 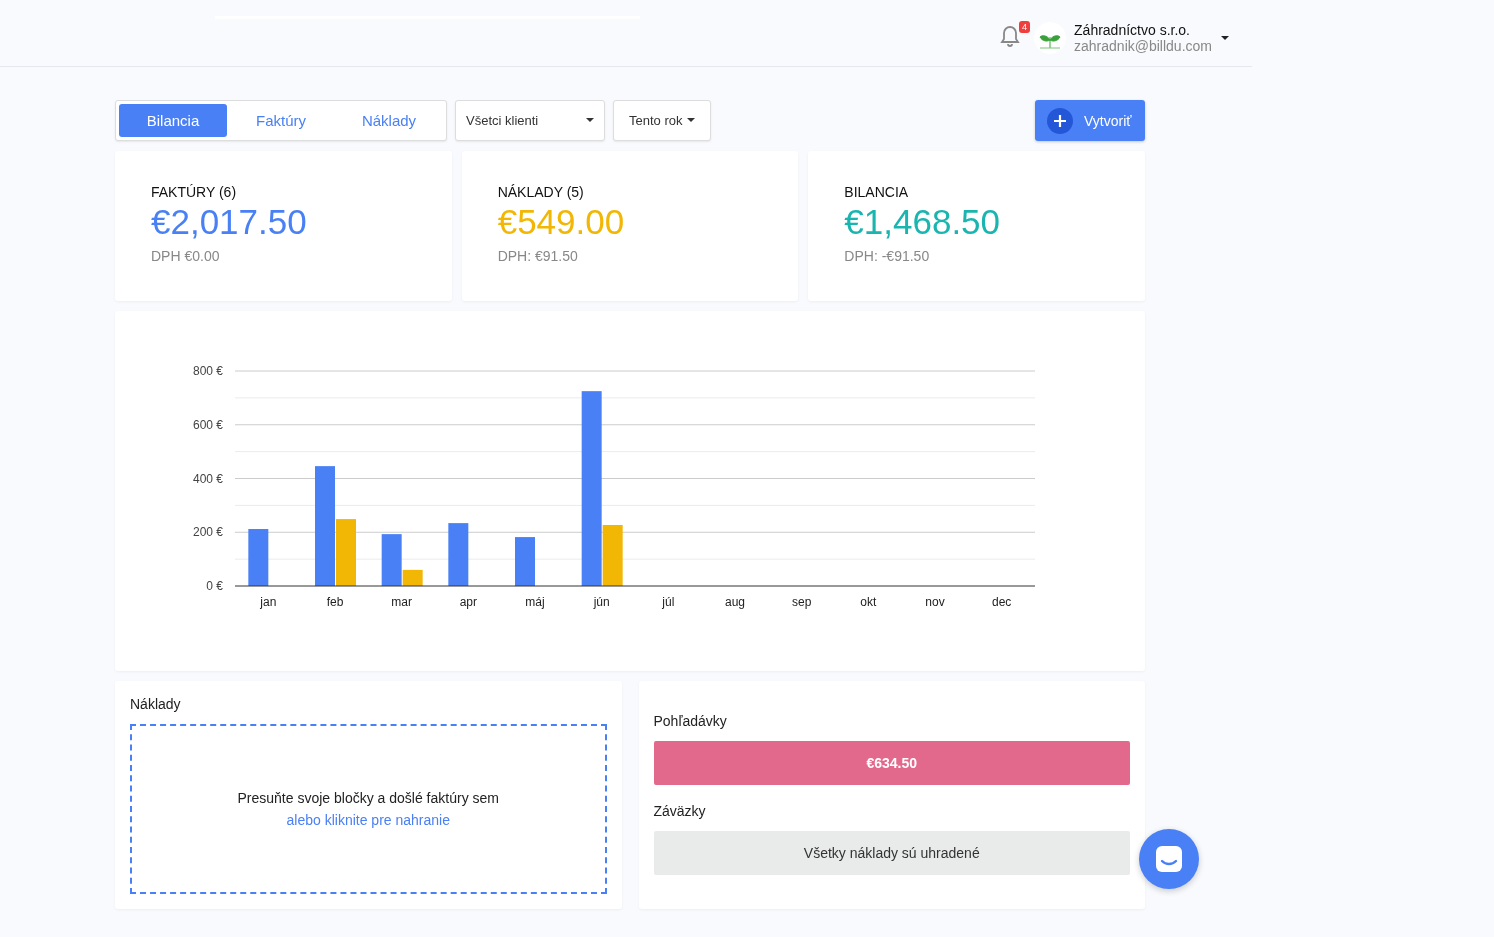 What do you see at coordinates (876, 192) in the screenshot?
I see `card-title: BILANCIA` at bounding box center [876, 192].